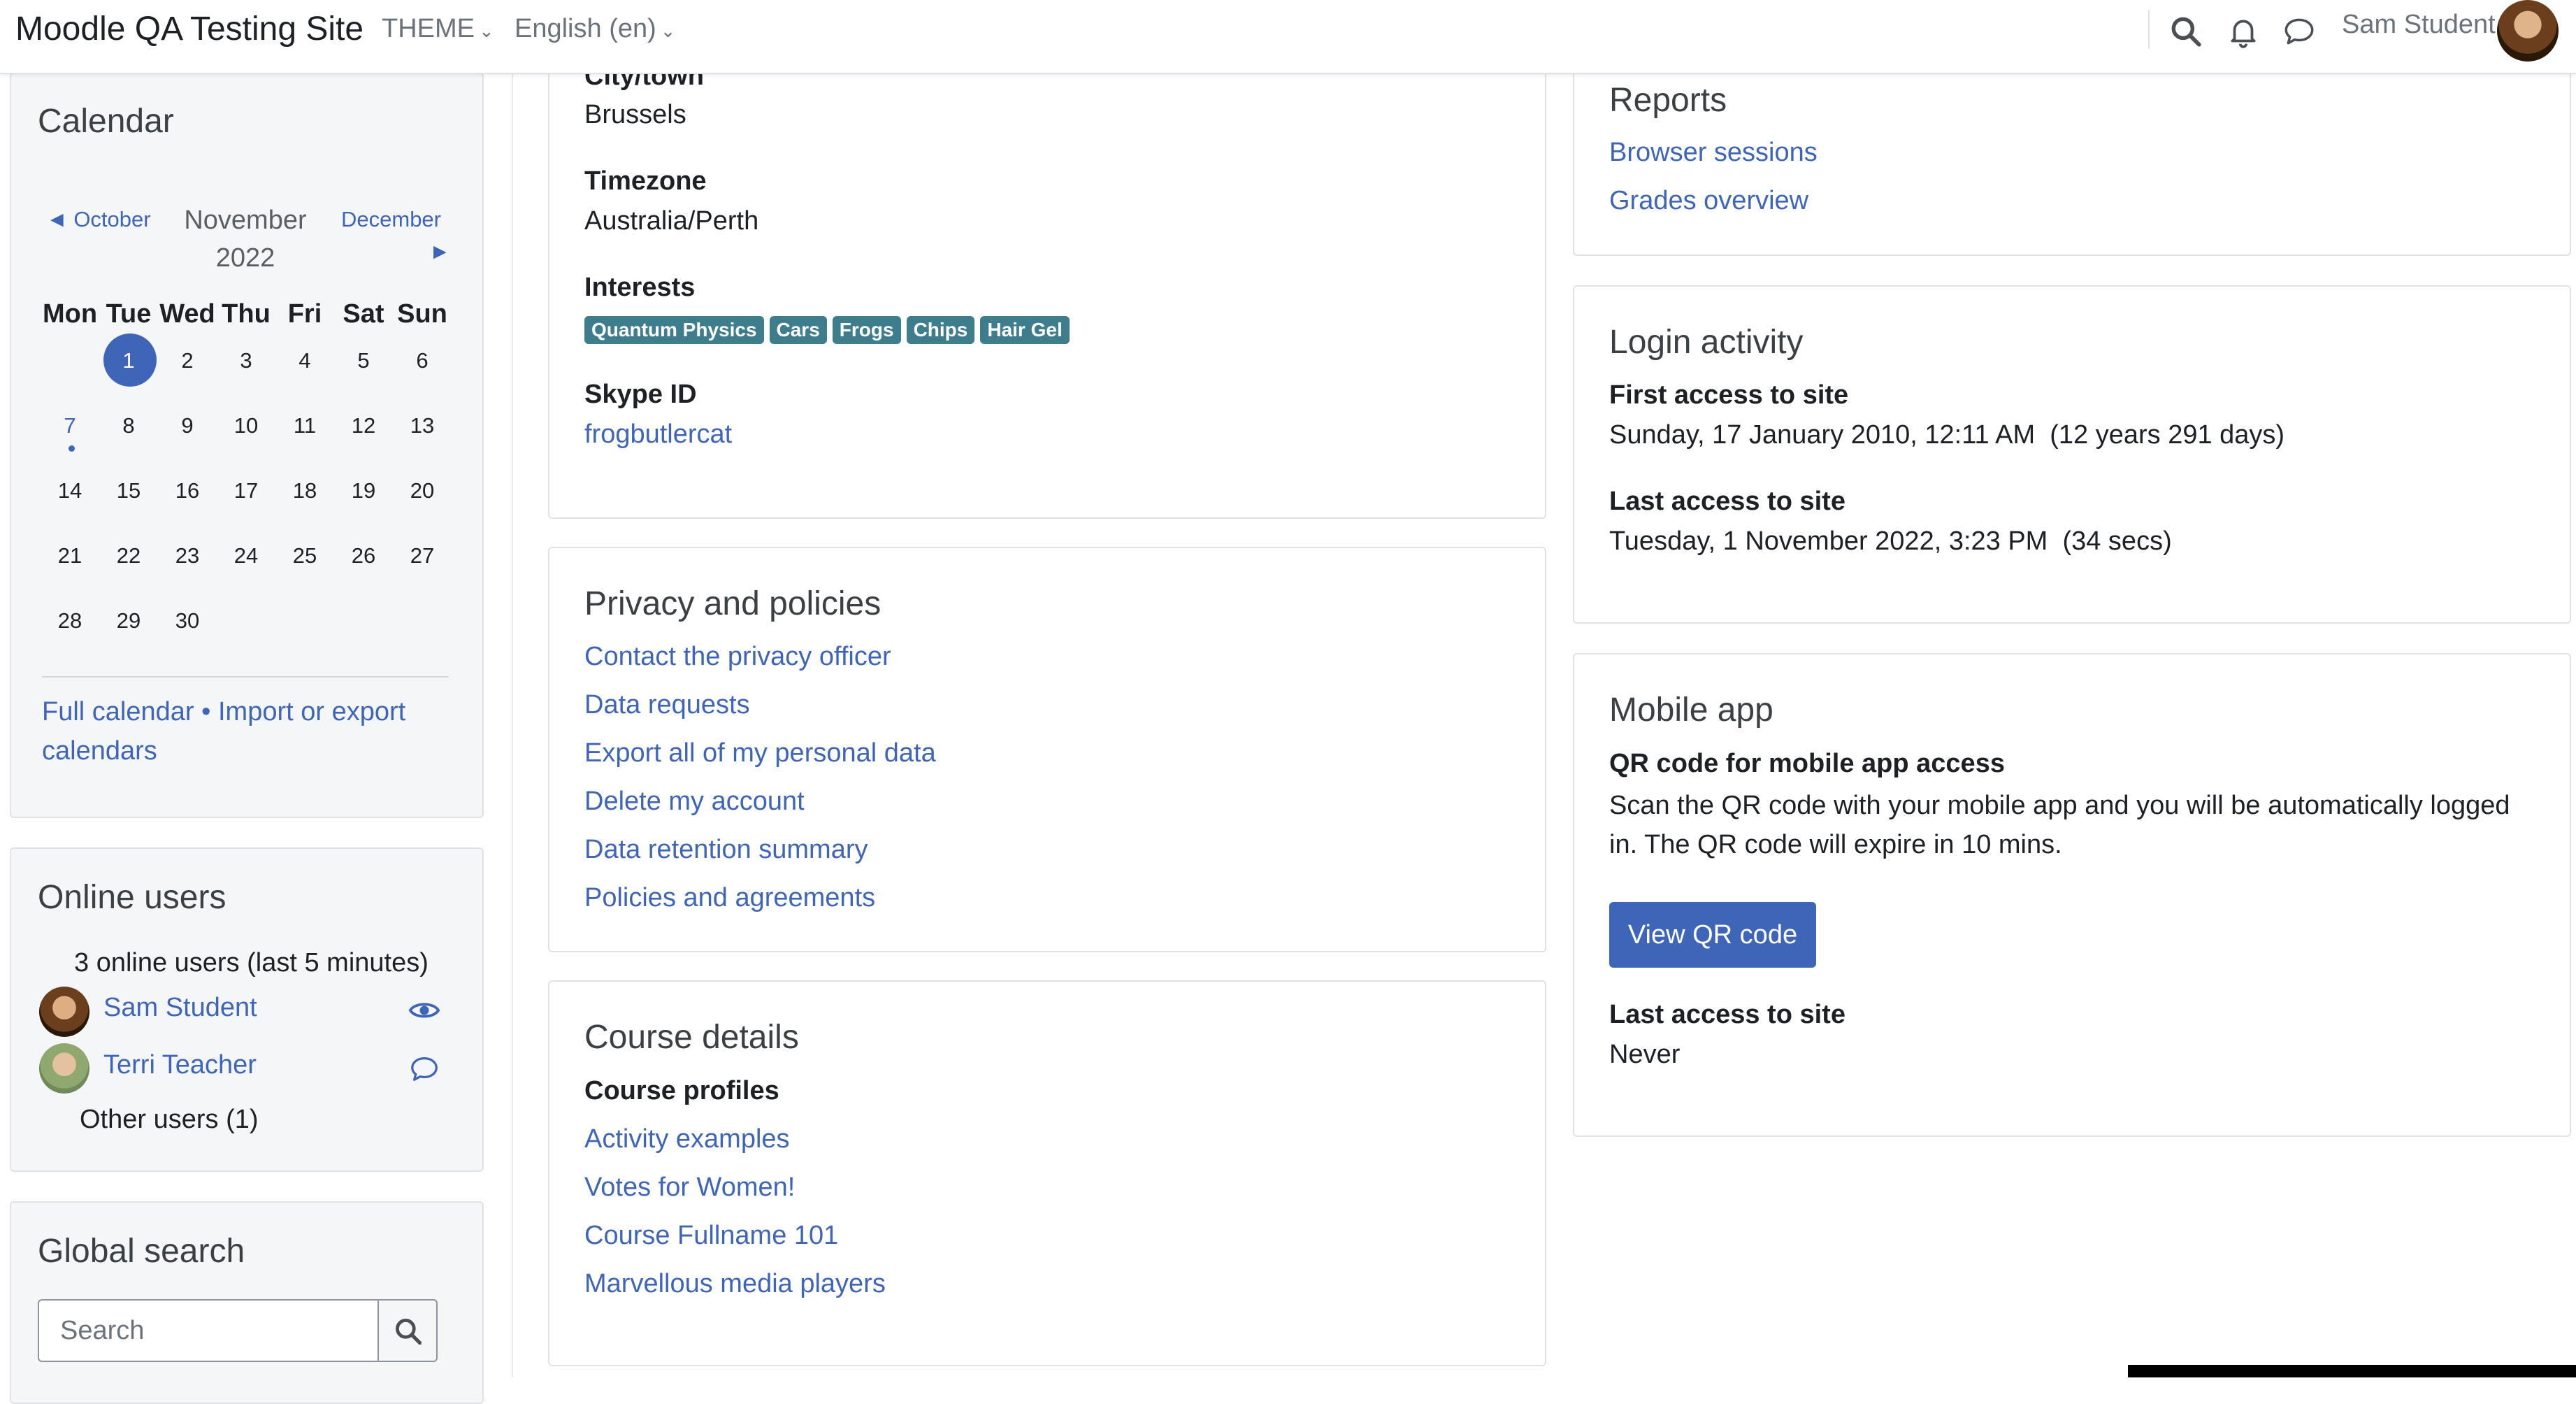 The width and height of the screenshot is (2576, 1404). I want to click on first-access-label: First access to site, so click(1729, 395).